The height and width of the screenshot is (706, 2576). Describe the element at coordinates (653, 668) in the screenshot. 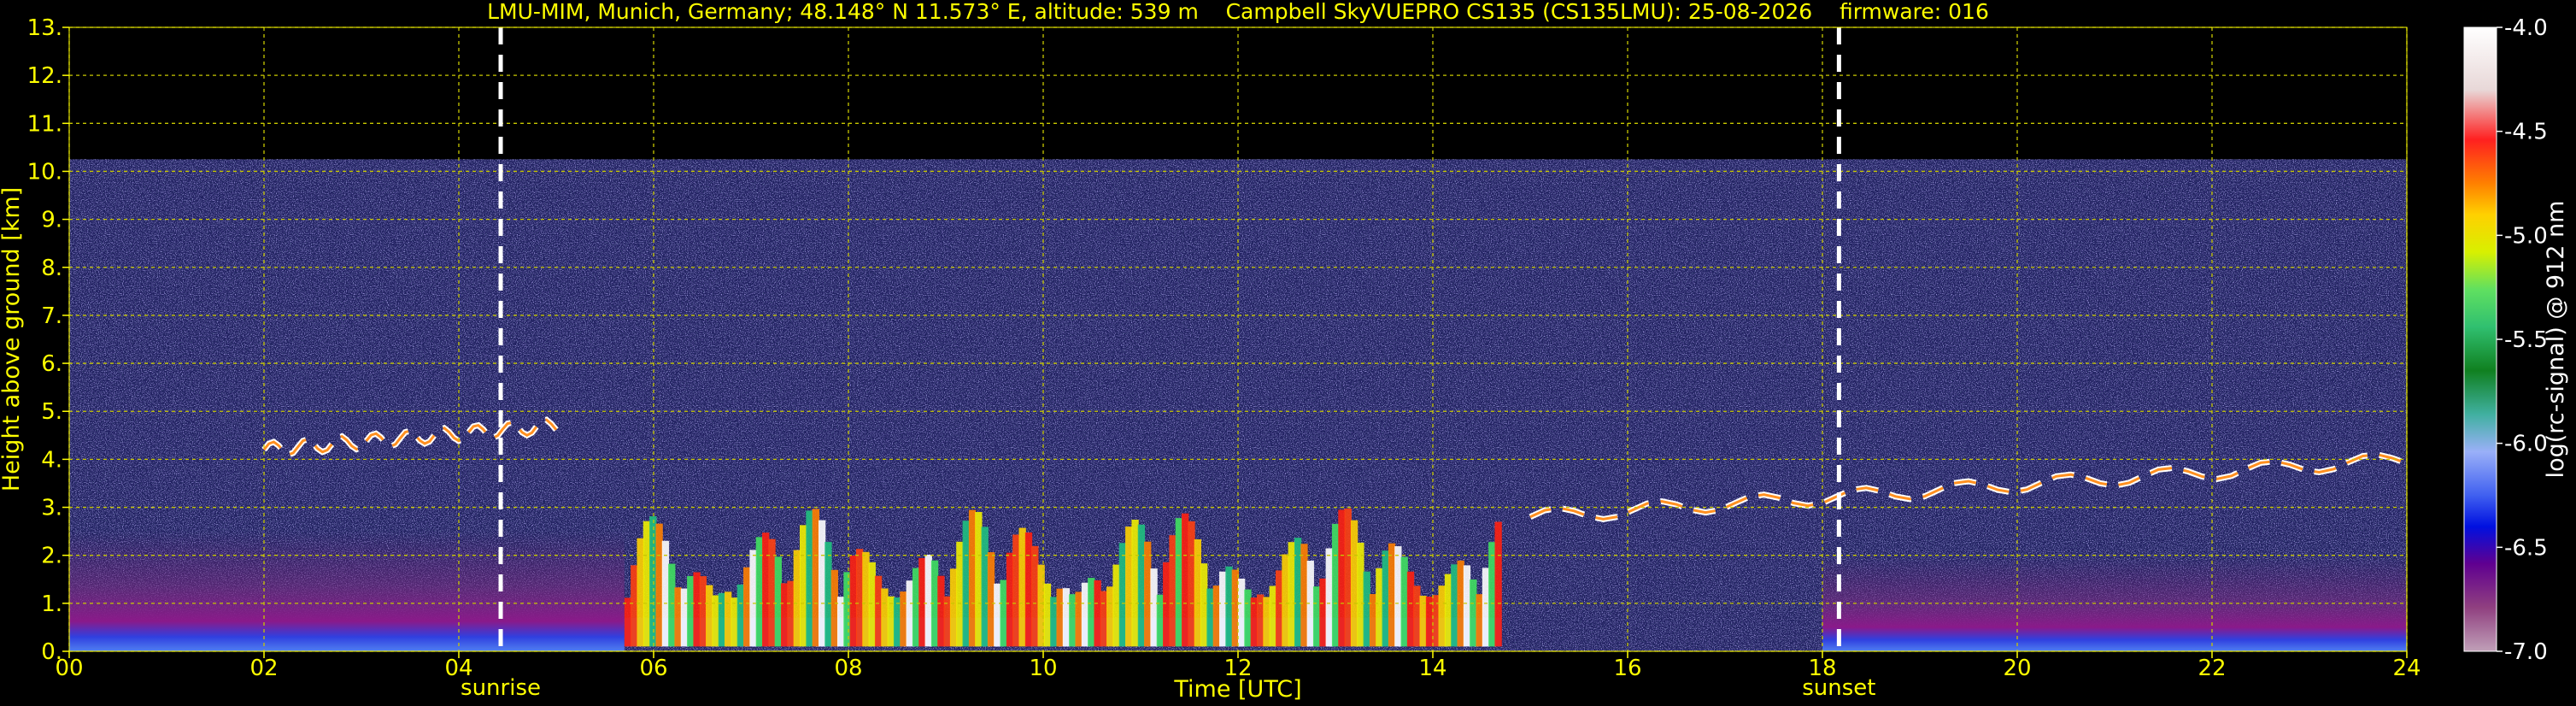

I see `x-tick-label: 06` at that location.